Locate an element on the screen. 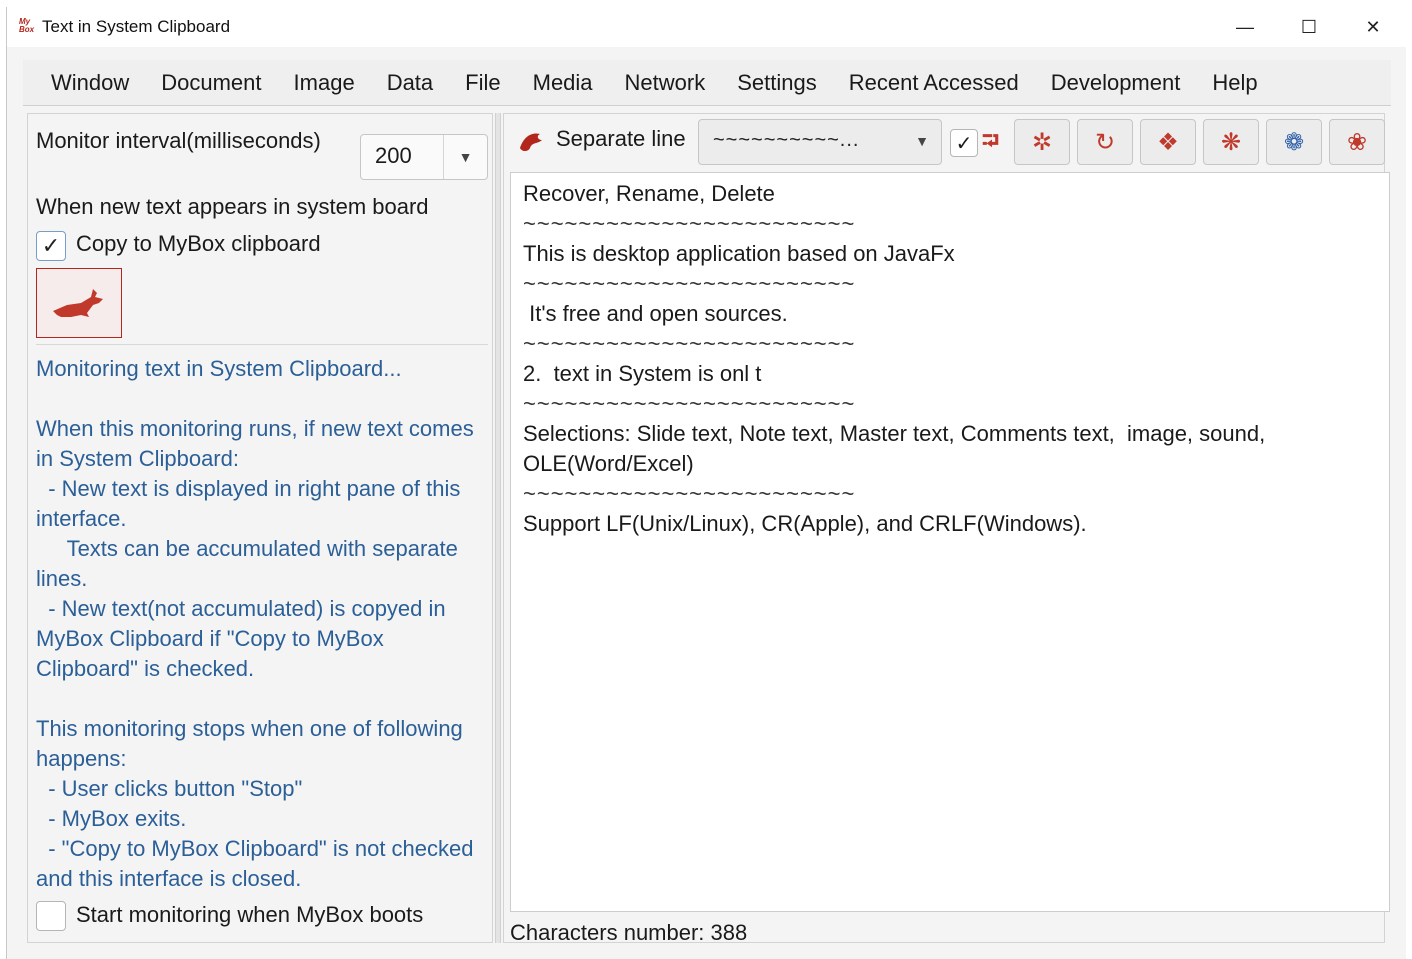 The width and height of the screenshot is (1412, 959). start-monitor-button is located at coordinates (79, 303).